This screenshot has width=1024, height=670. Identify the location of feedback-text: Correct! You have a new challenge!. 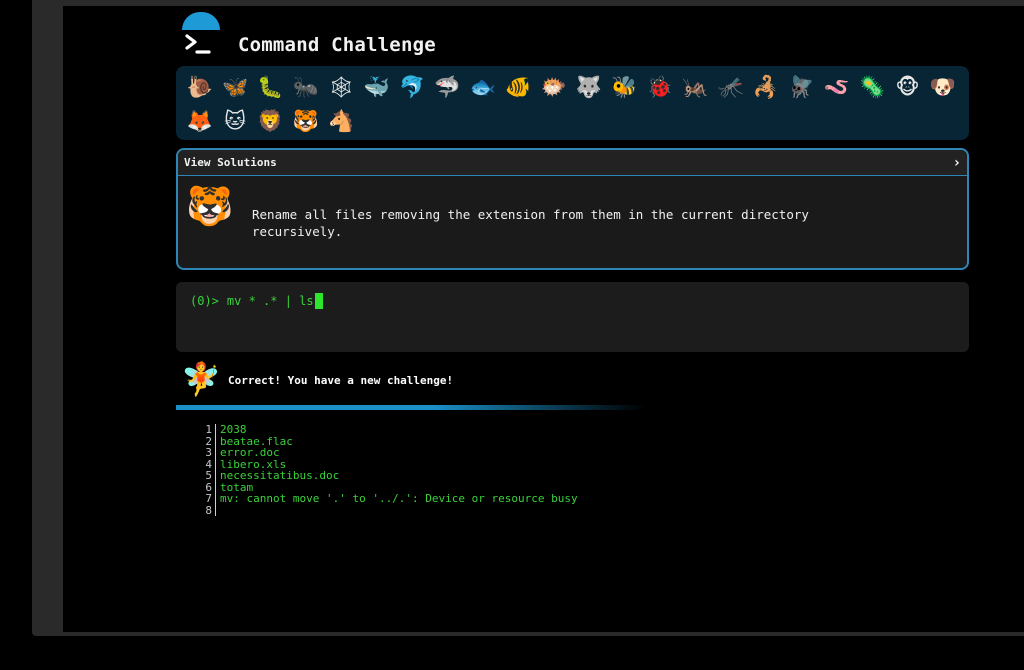
(341, 380).